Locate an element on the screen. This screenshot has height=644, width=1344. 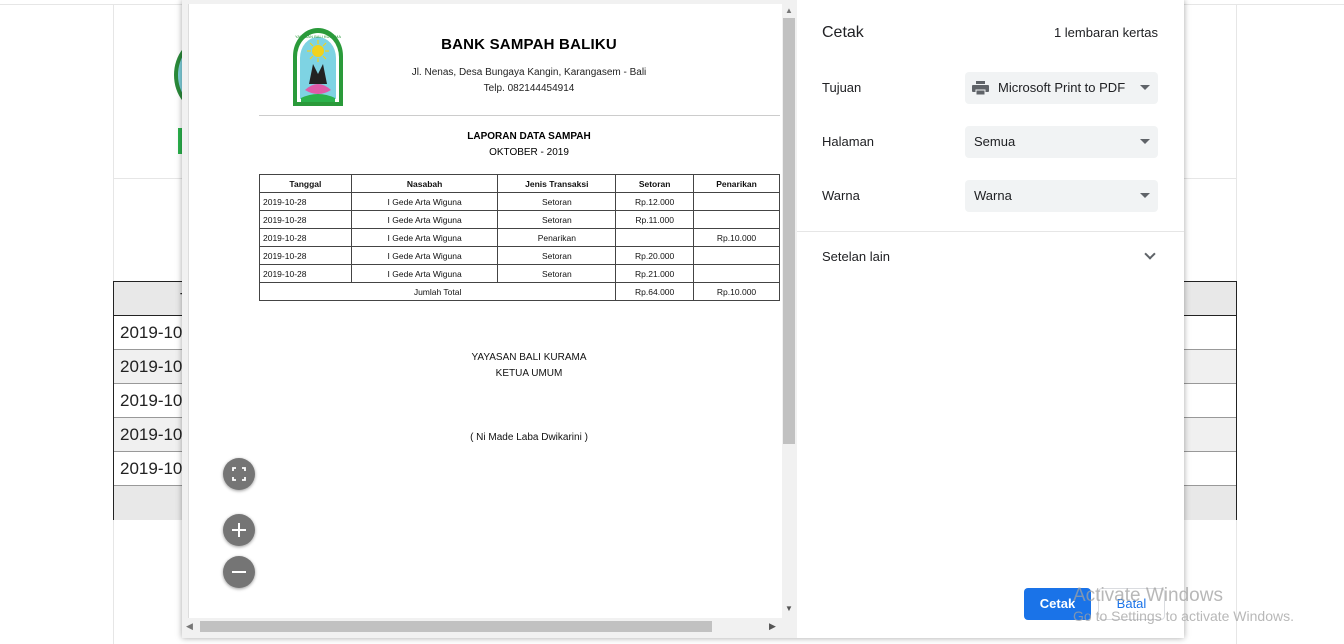
zoom-out-icon is located at coordinates (239, 572).